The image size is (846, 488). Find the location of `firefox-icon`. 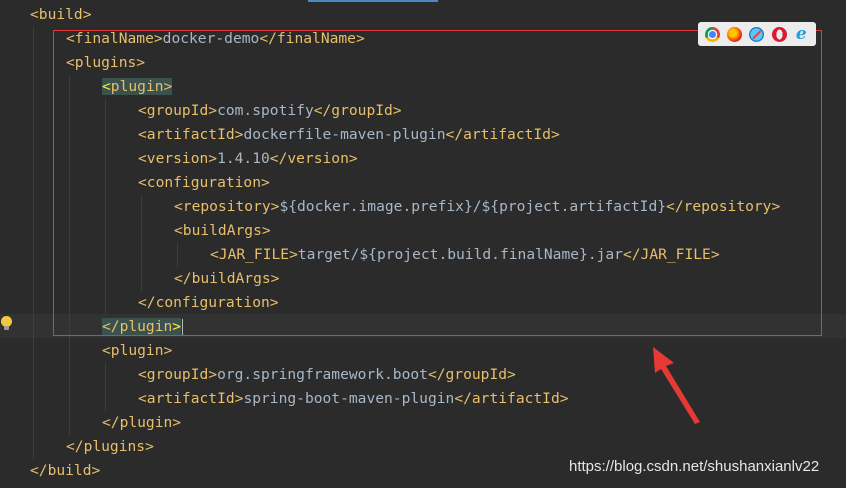

firefox-icon is located at coordinates (735, 34).